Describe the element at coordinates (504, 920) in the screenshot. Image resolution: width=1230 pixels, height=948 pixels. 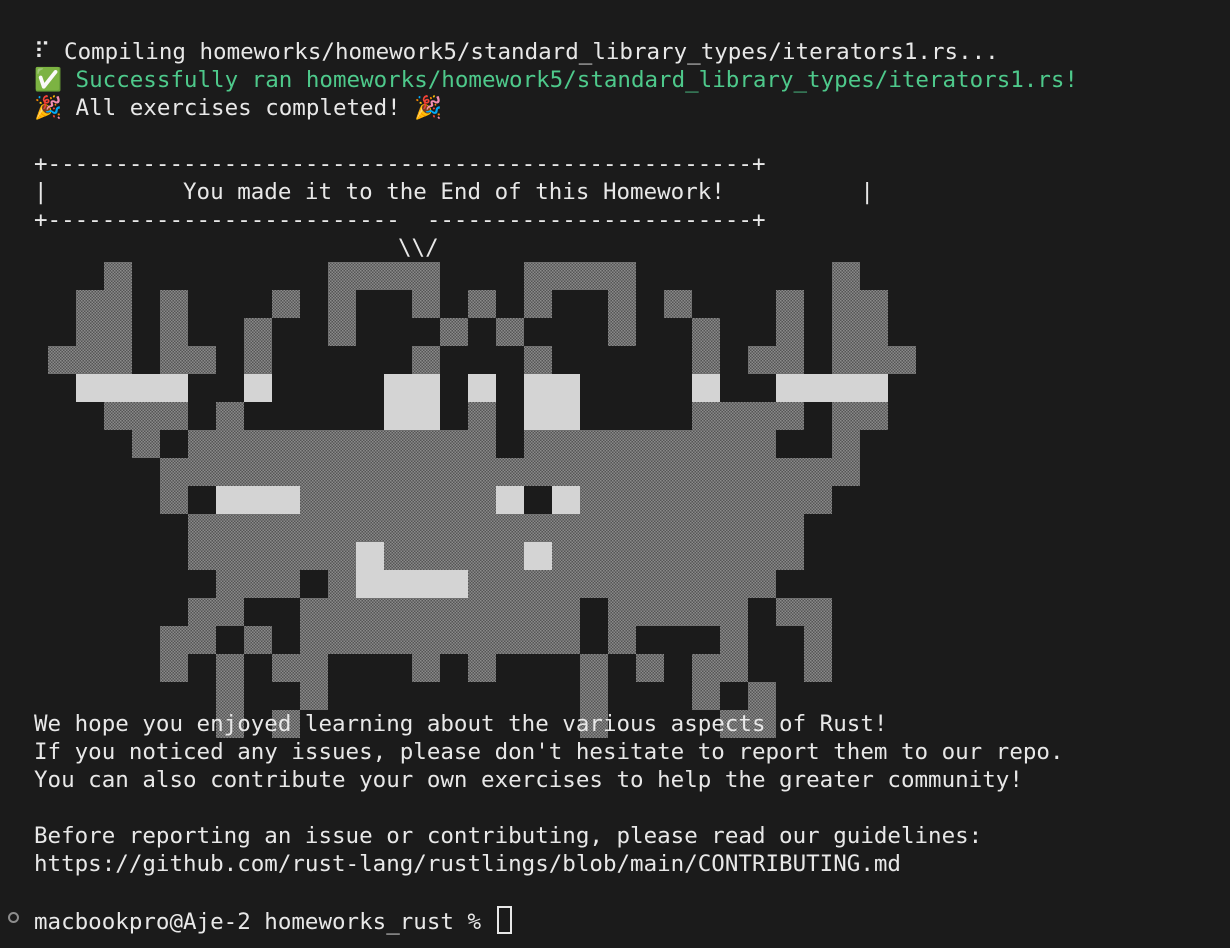
I see `cursor-block` at that location.